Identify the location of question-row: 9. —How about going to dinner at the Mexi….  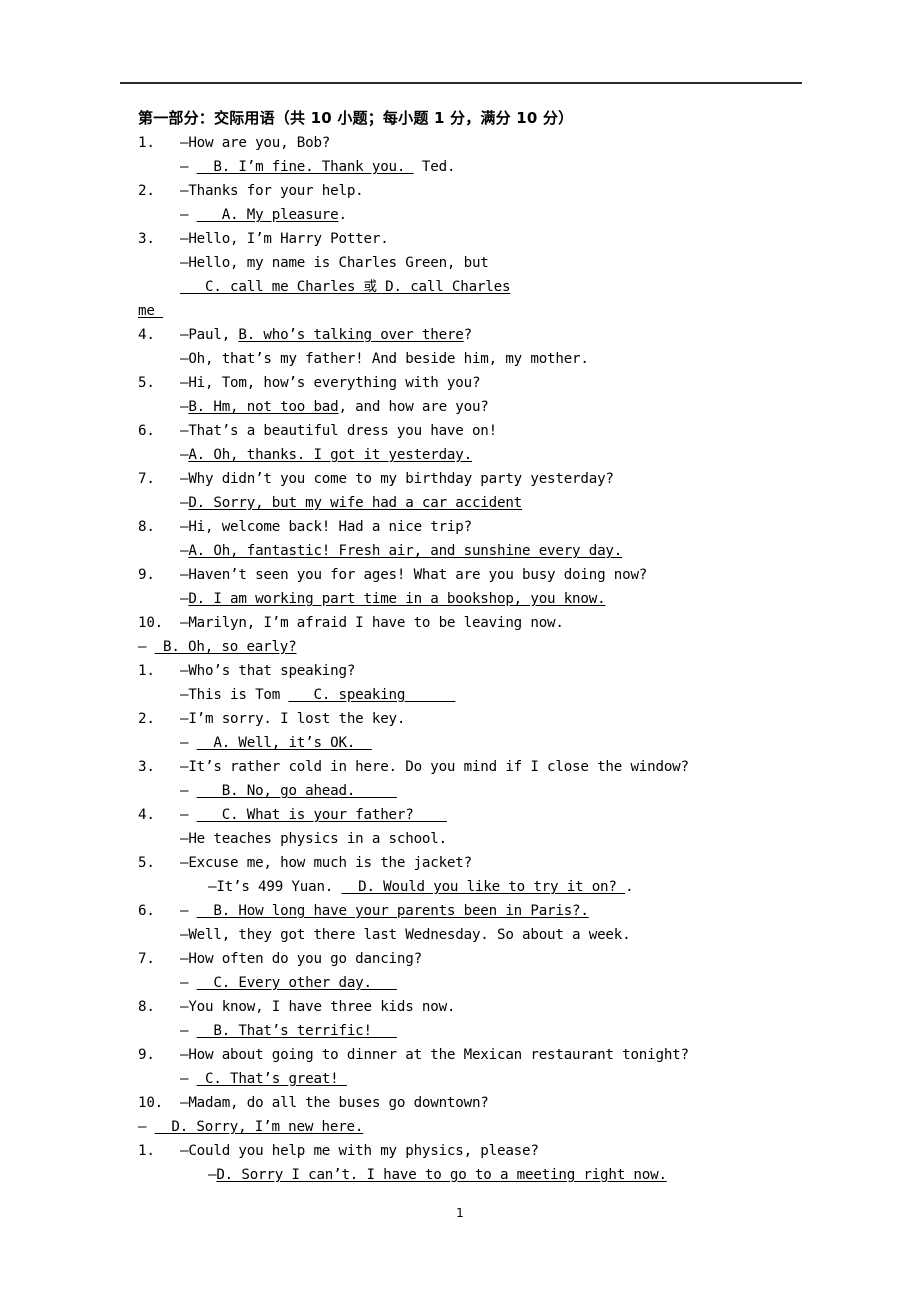
(479, 1055).